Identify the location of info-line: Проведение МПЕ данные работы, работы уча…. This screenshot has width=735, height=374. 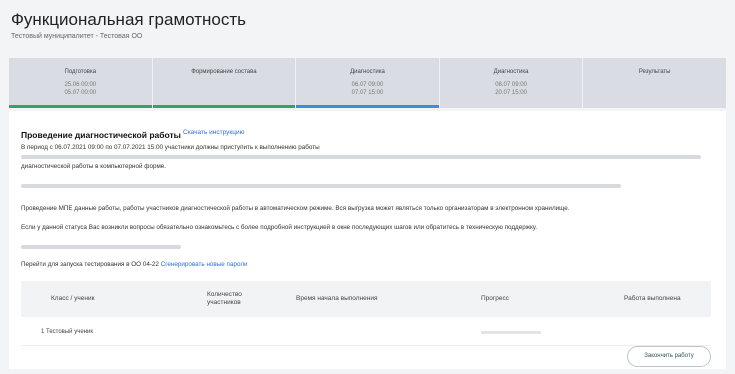
(295, 208).